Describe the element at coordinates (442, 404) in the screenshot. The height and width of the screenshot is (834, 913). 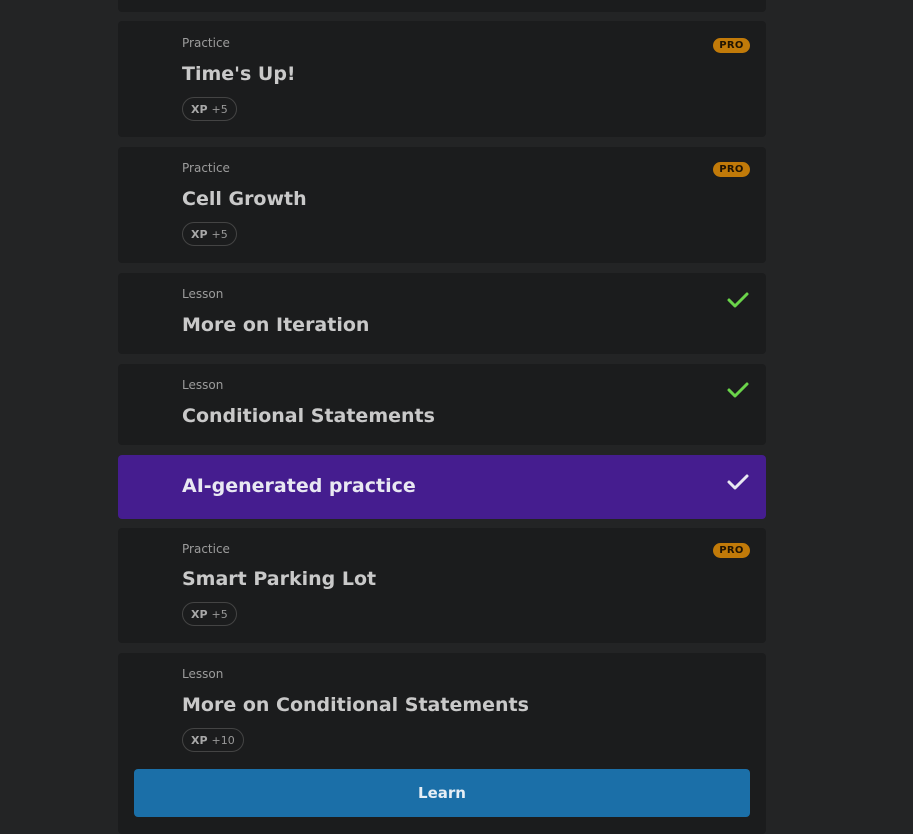
I see `item-card-conditional-statements: Lesson Conditional Statements` at that location.